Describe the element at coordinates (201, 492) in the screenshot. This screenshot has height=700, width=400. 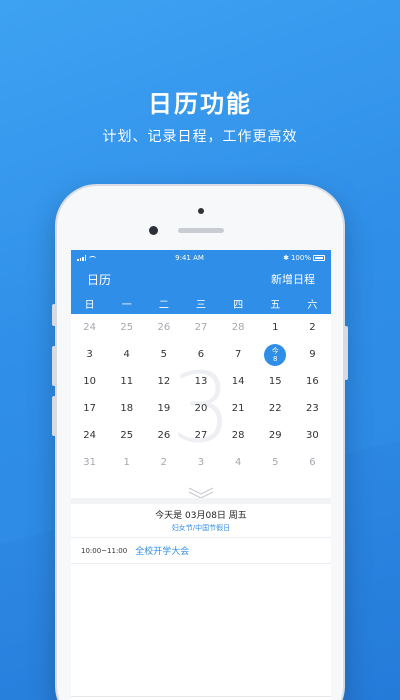
I see `expand-chevron-icon` at that location.